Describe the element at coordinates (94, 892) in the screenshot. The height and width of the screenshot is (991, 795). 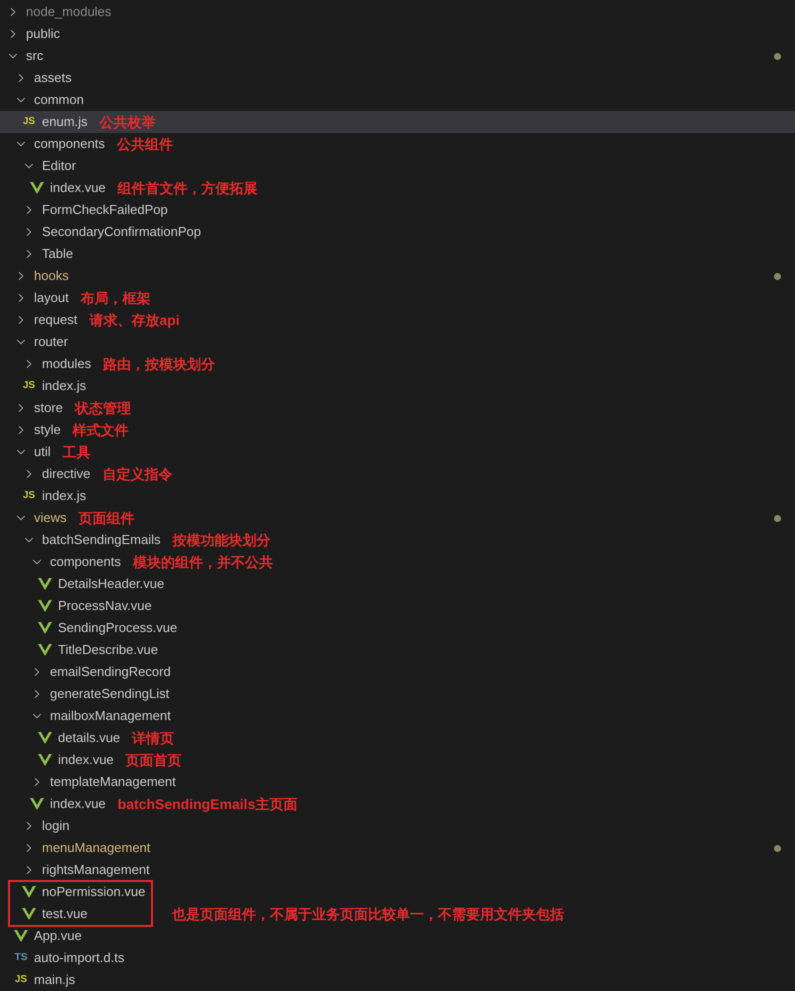
I see `file-name: noPermission.vue` at that location.